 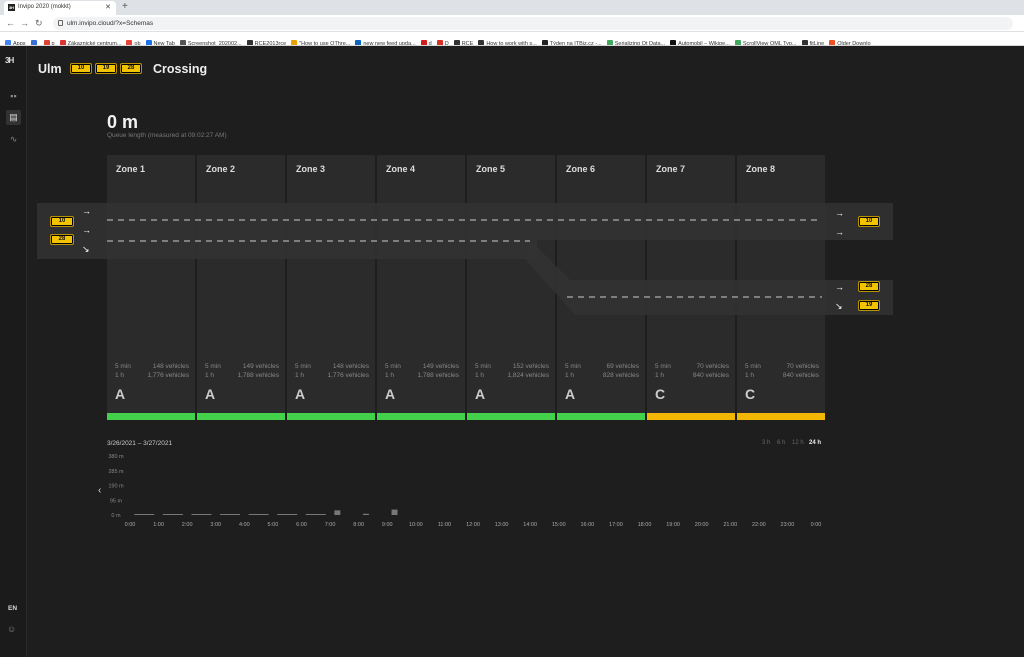 What do you see at coordinates (815, 443) in the screenshot?
I see `range-toggle: 24 h` at bounding box center [815, 443].